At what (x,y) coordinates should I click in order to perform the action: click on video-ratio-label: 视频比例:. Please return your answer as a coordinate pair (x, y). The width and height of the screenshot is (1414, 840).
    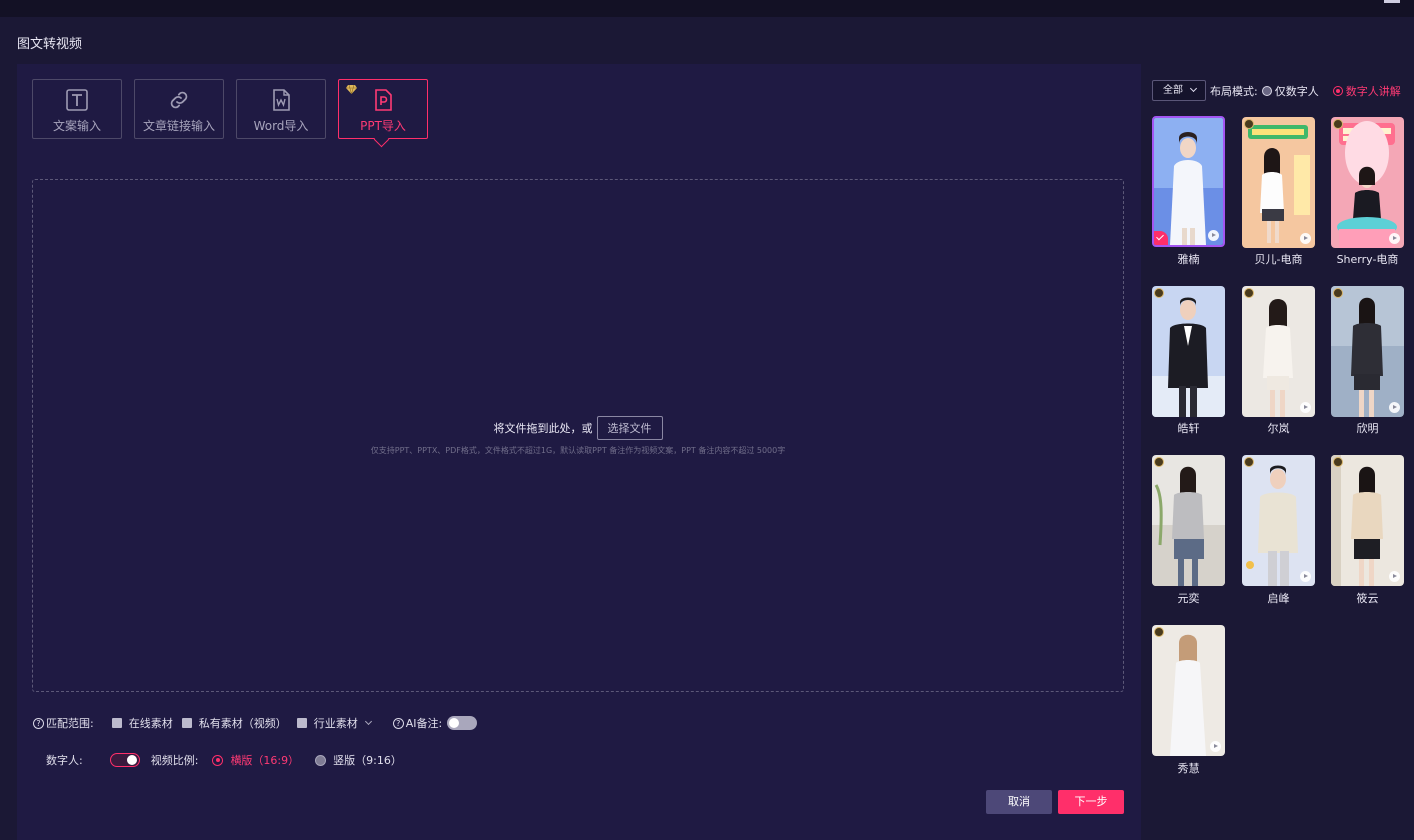
    Looking at the image, I should click on (174, 760).